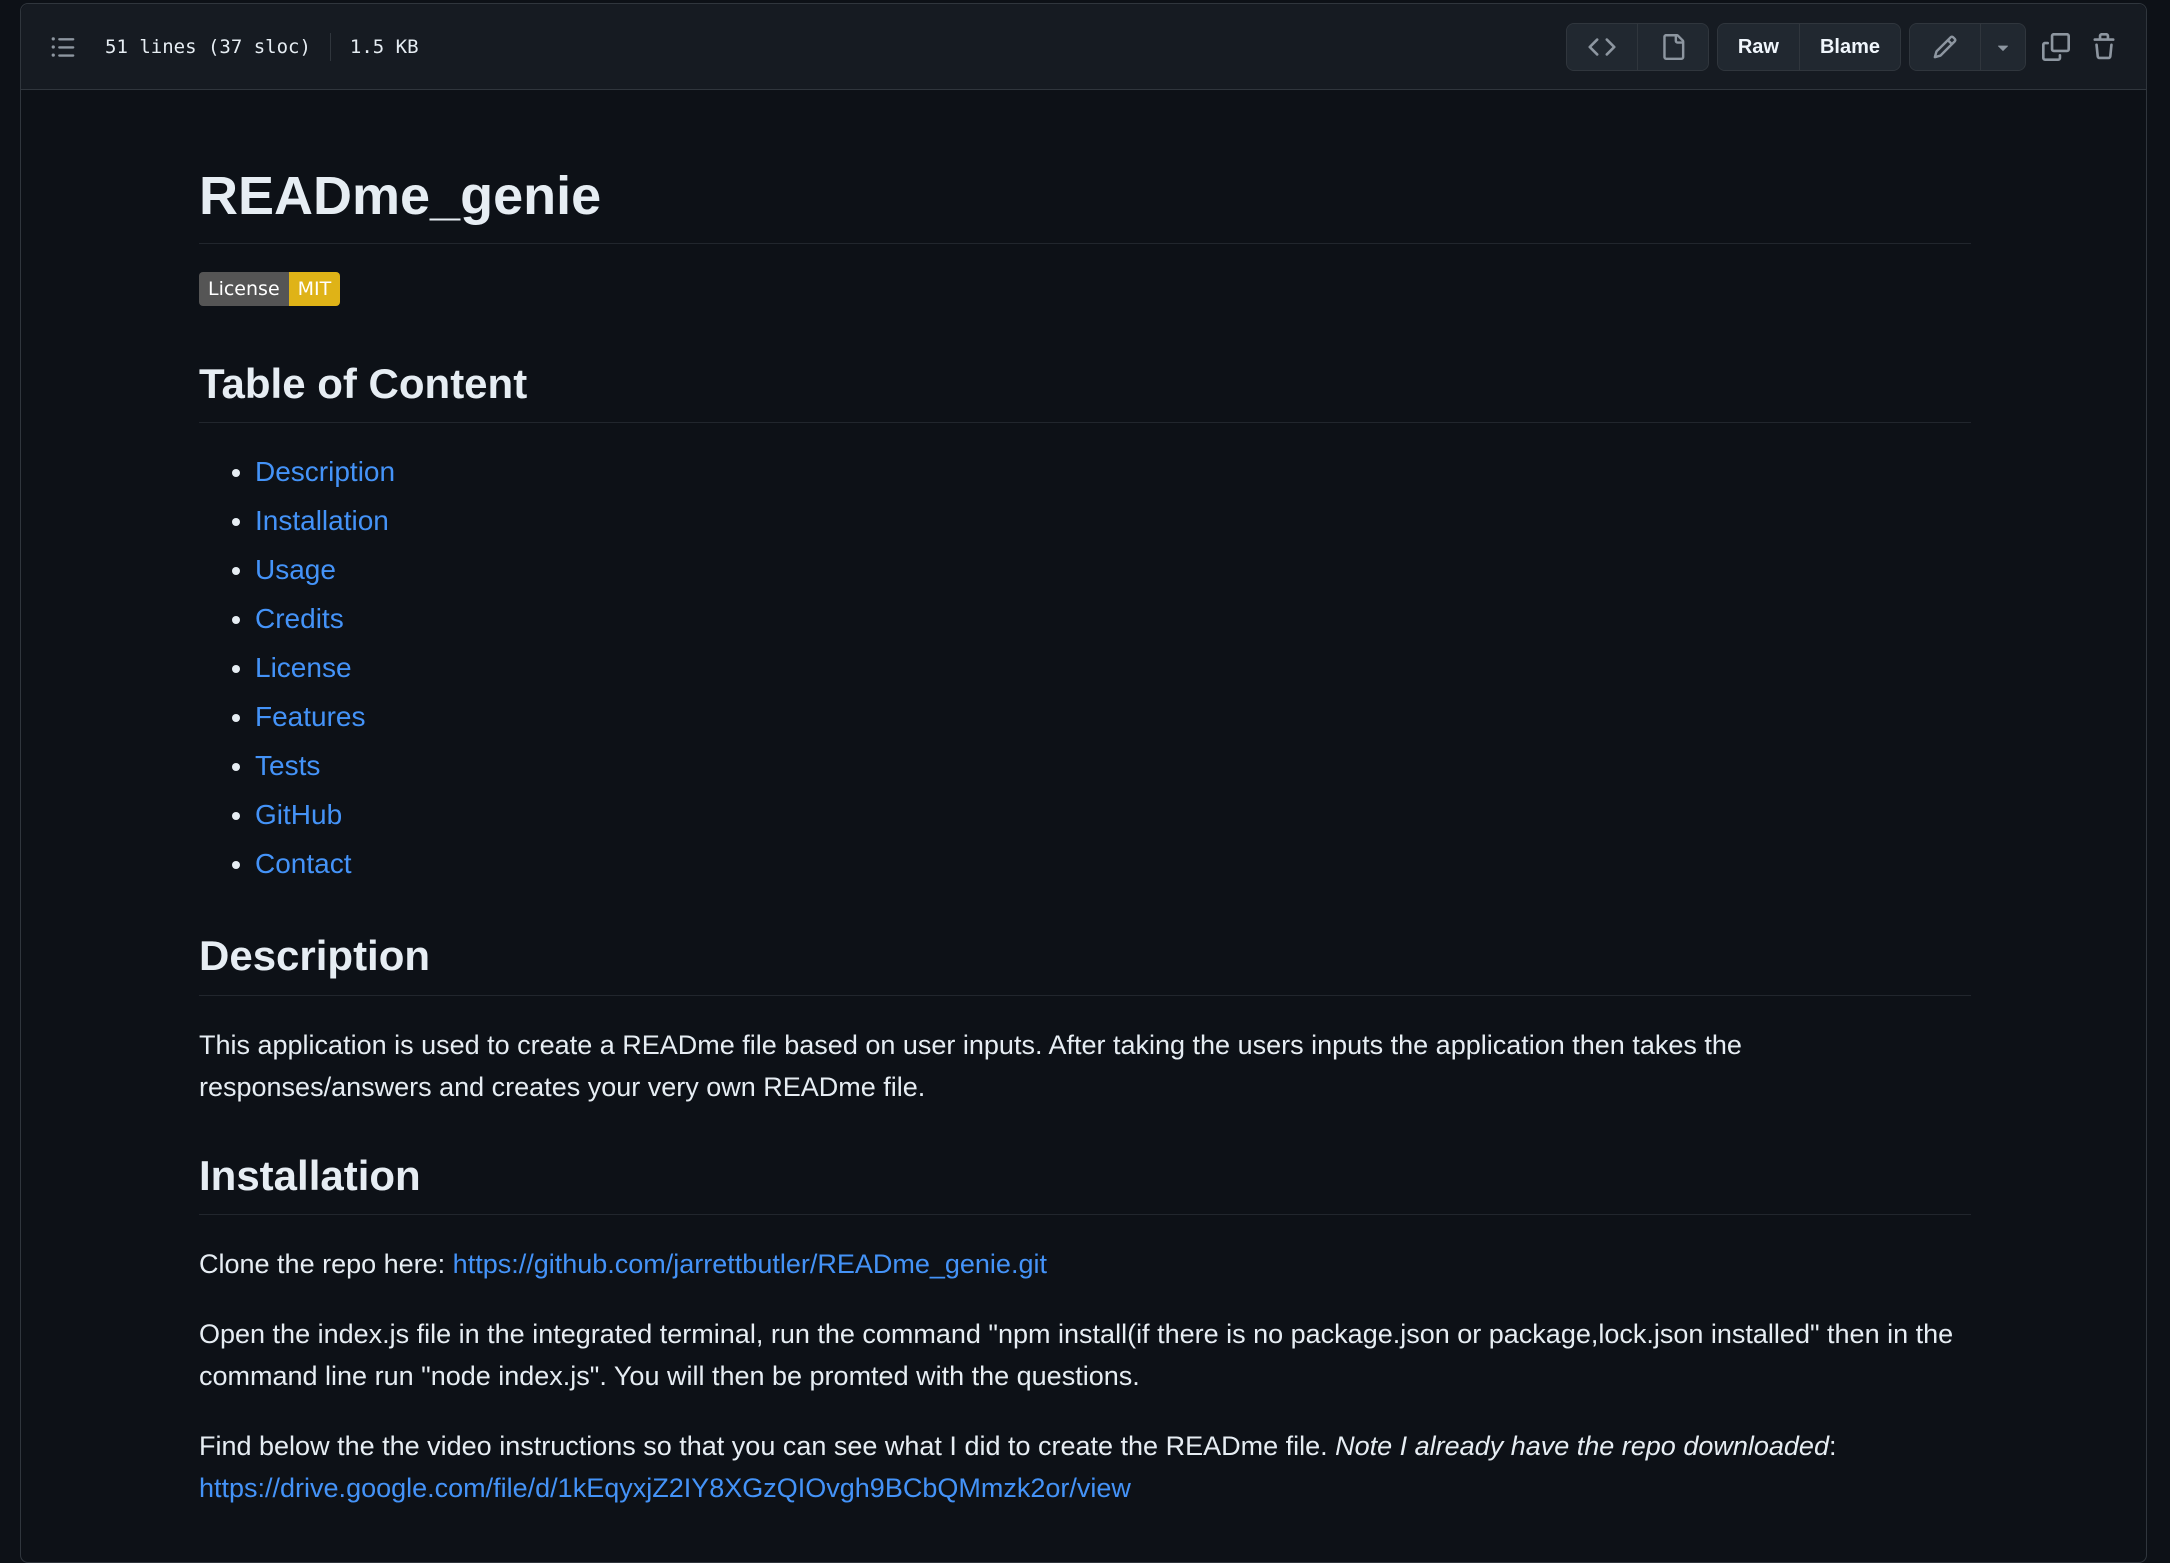 This screenshot has height=1563, width=2170. I want to click on edit-group, so click(1967, 47).